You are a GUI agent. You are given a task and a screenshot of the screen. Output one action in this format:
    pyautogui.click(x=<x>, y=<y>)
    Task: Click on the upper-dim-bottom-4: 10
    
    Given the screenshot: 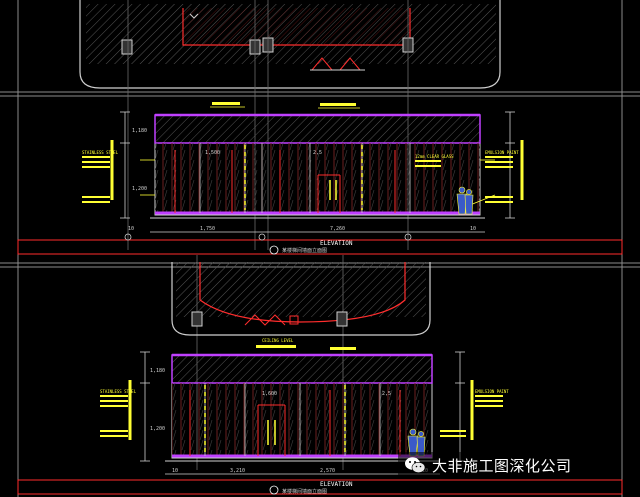 What is the action you would take?
    pyautogui.click(x=473, y=229)
    